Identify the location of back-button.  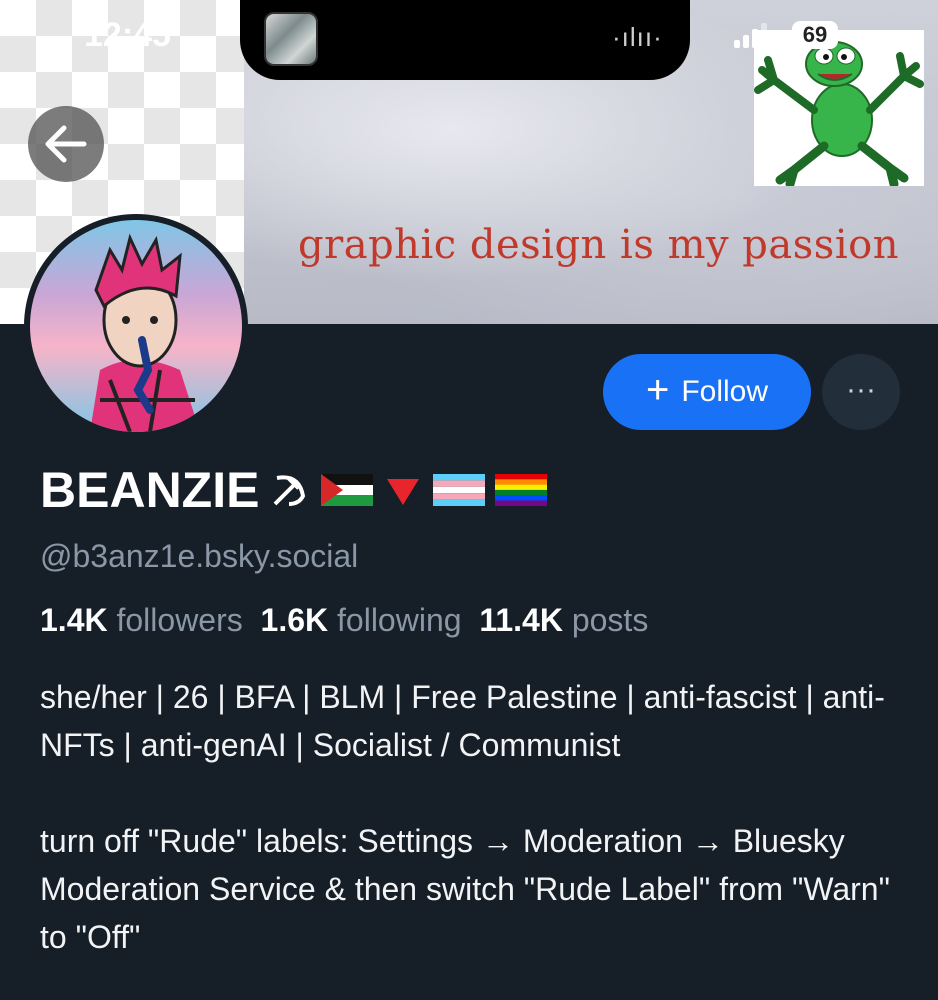
(66, 144).